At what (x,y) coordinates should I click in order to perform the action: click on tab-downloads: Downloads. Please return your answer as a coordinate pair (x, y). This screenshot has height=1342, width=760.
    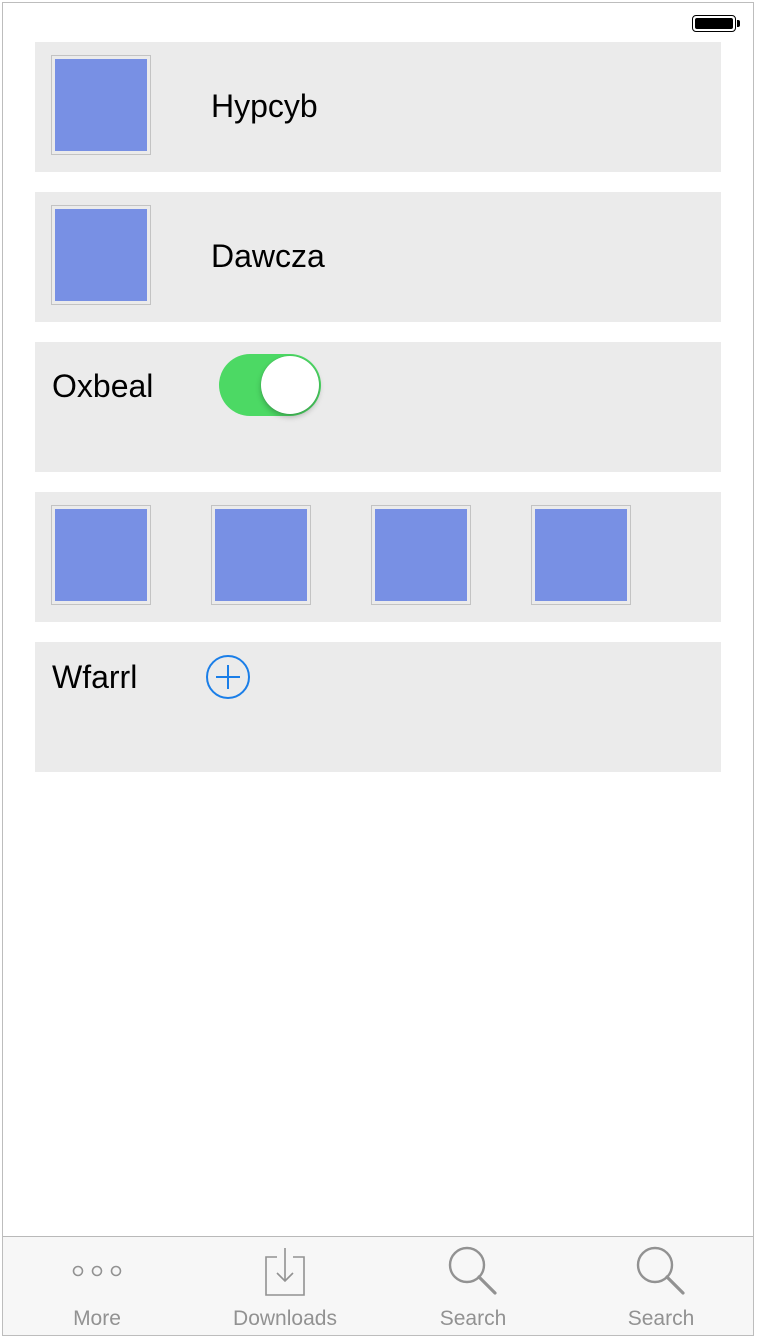
    Looking at the image, I should click on (285, 1286).